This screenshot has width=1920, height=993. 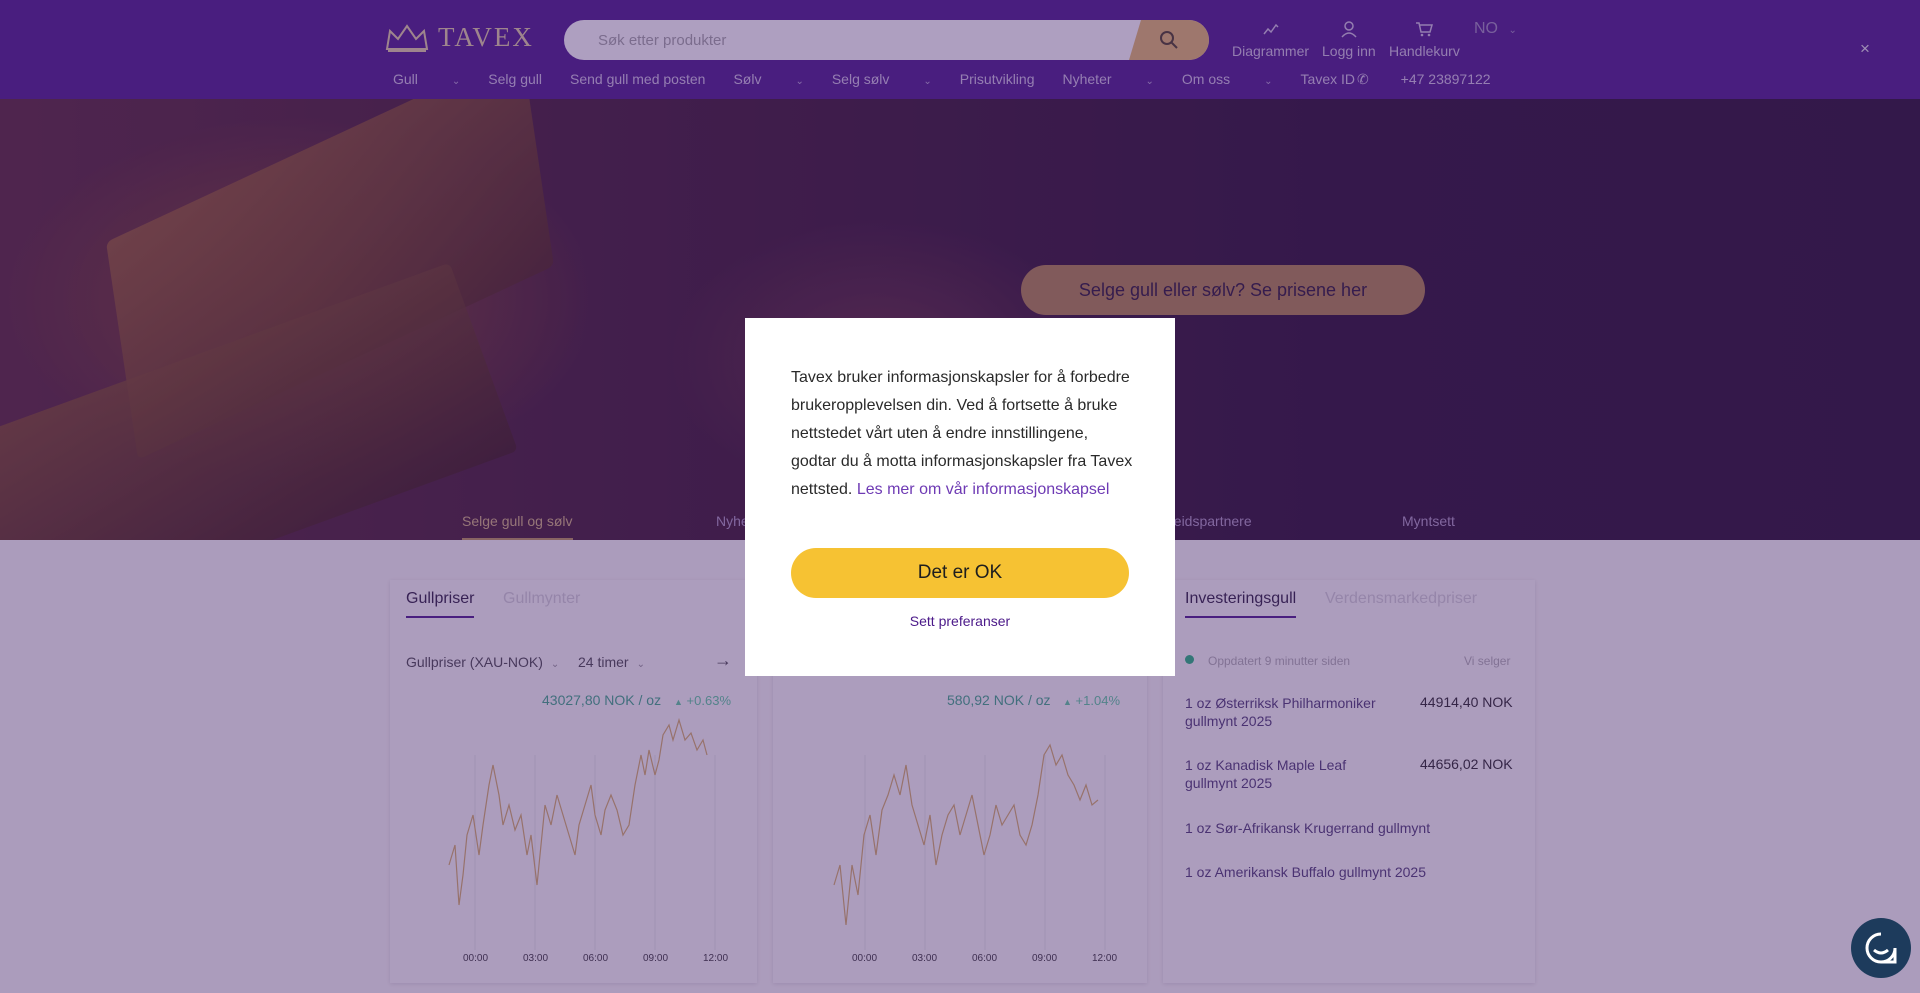 What do you see at coordinates (983, 489) in the screenshot?
I see `cookie-policy-link: Les mer om vår informasjonskapsel` at bounding box center [983, 489].